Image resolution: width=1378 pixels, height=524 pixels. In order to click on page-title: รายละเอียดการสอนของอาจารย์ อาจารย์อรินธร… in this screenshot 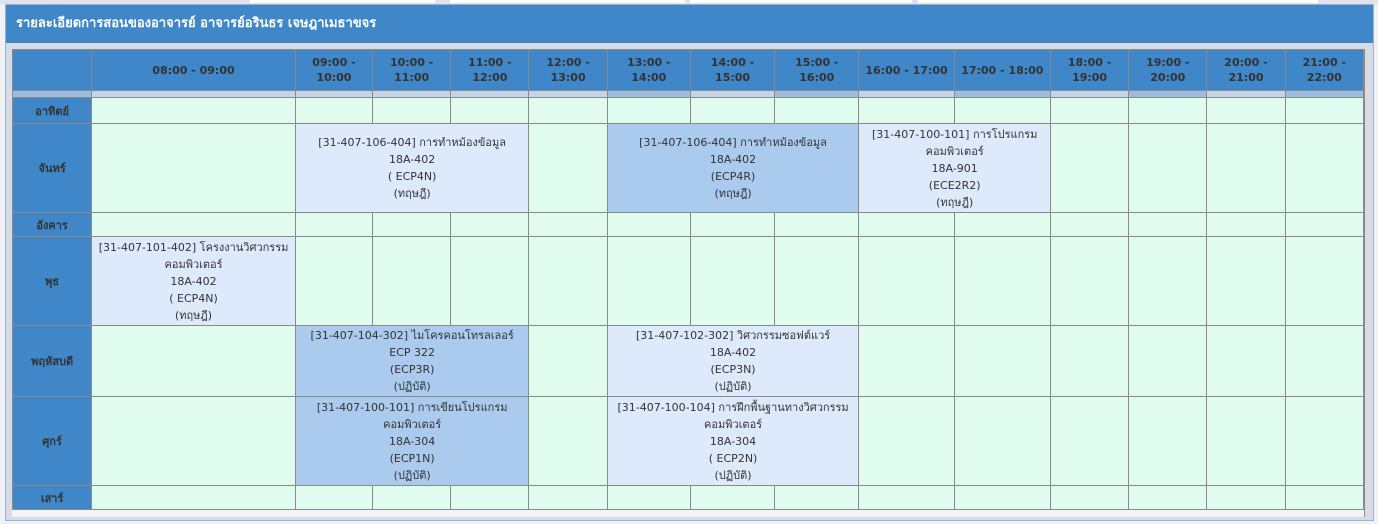, I will do `click(689, 24)`.